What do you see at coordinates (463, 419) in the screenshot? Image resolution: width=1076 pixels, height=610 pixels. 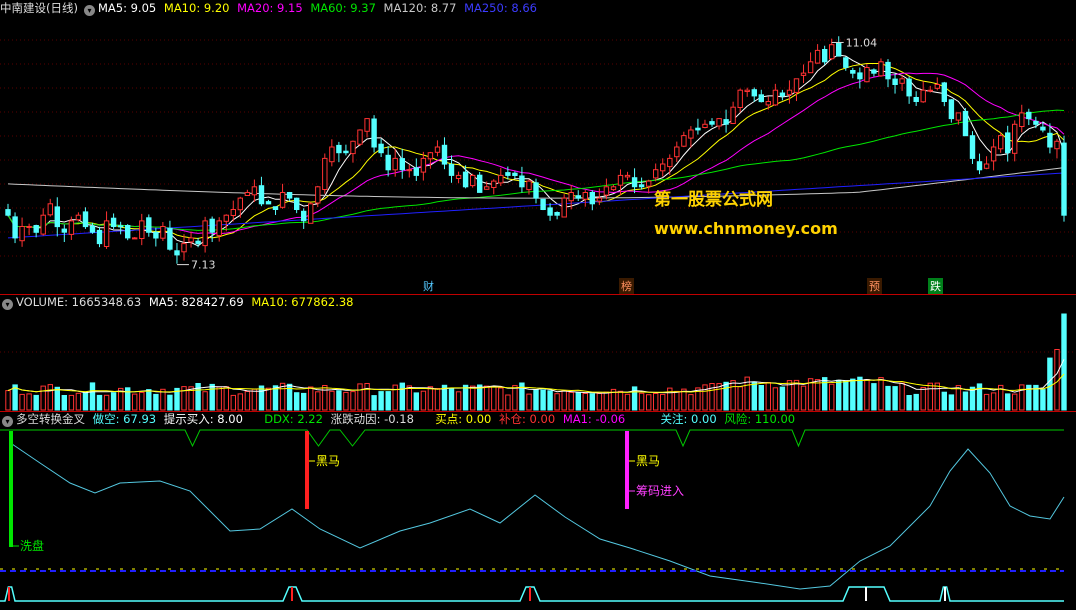 I see `maidian-value: 买点: 0.00` at bounding box center [463, 419].